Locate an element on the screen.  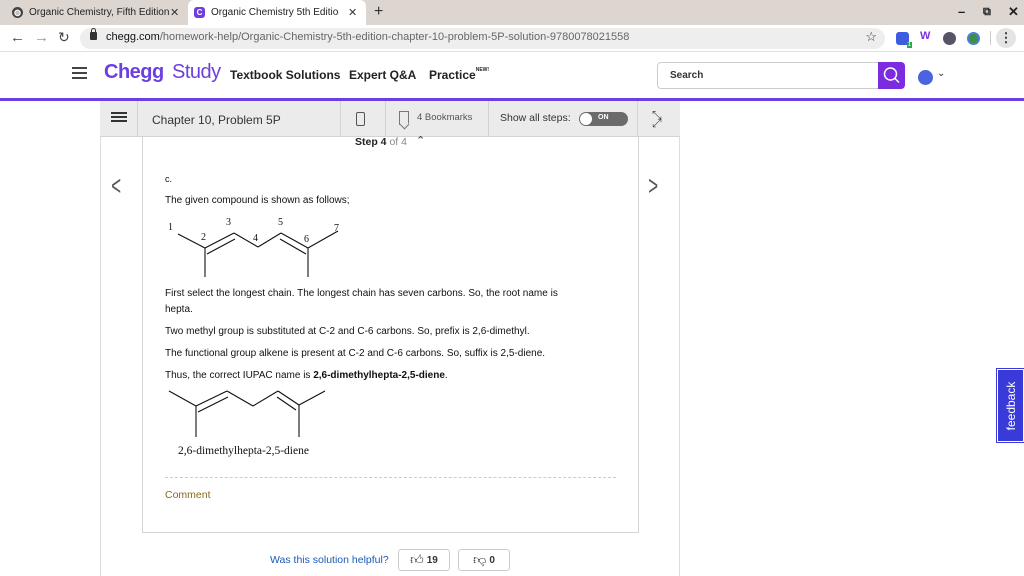
show-all-steps-label: Show all steps: is located at coordinates (535, 118).